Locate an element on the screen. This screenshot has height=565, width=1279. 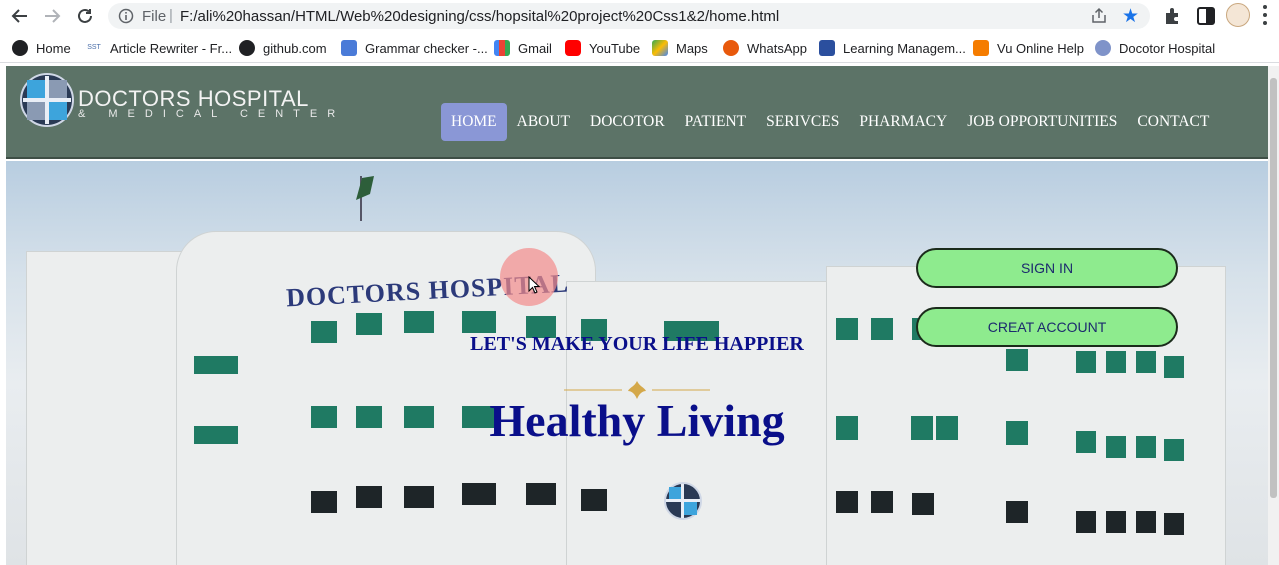
sign-in-button: SIGN IN is located at coordinates (1047, 268).